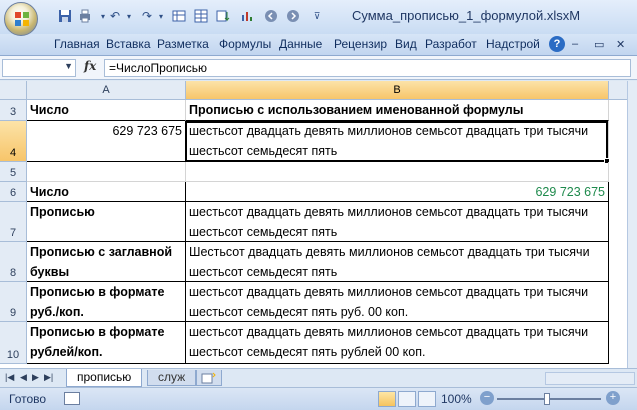 The image size is (637, 410). What do you see at coordinates (65, 16) in the screenshot?
I see `save-icon` at bounding box center [65, 16].